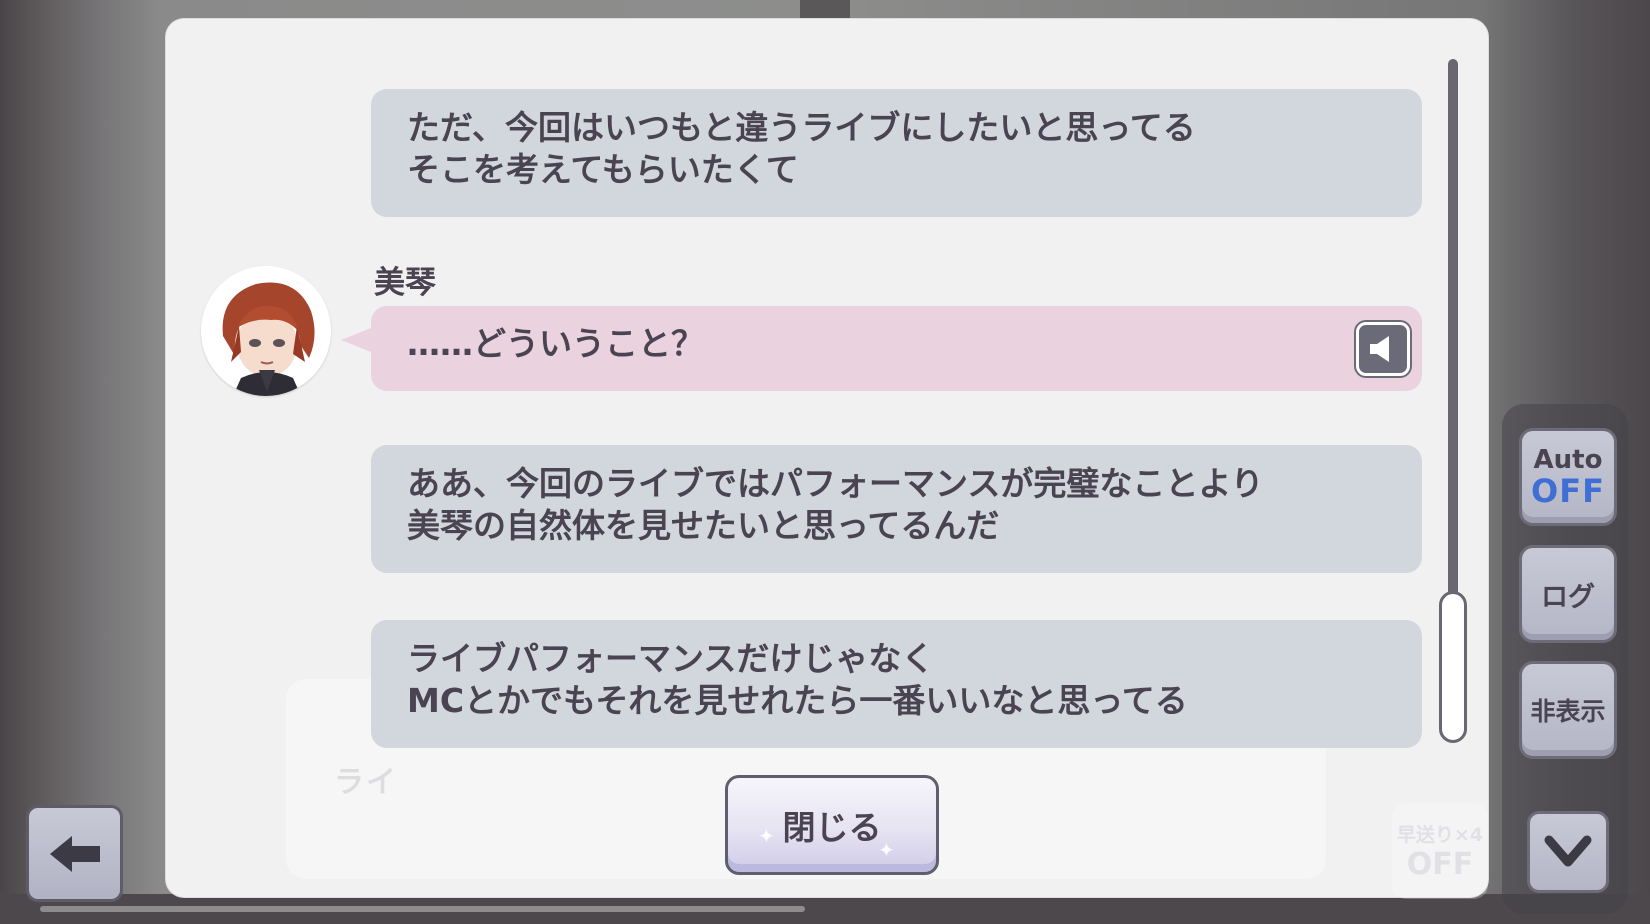 This screenshot has width=1650, height=924. Describe the element at coordinates (603, 169) in the screenshot. I see `log-line: そこを考えてもらいたくて` at that location.